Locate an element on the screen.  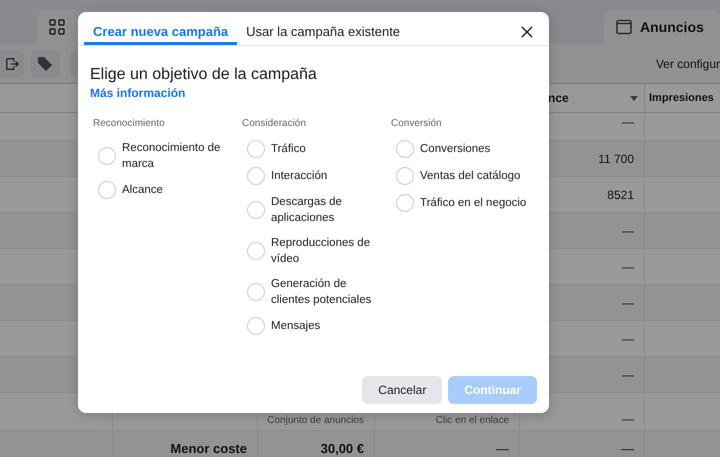
tag-icon is located at coordinates (45, 64).